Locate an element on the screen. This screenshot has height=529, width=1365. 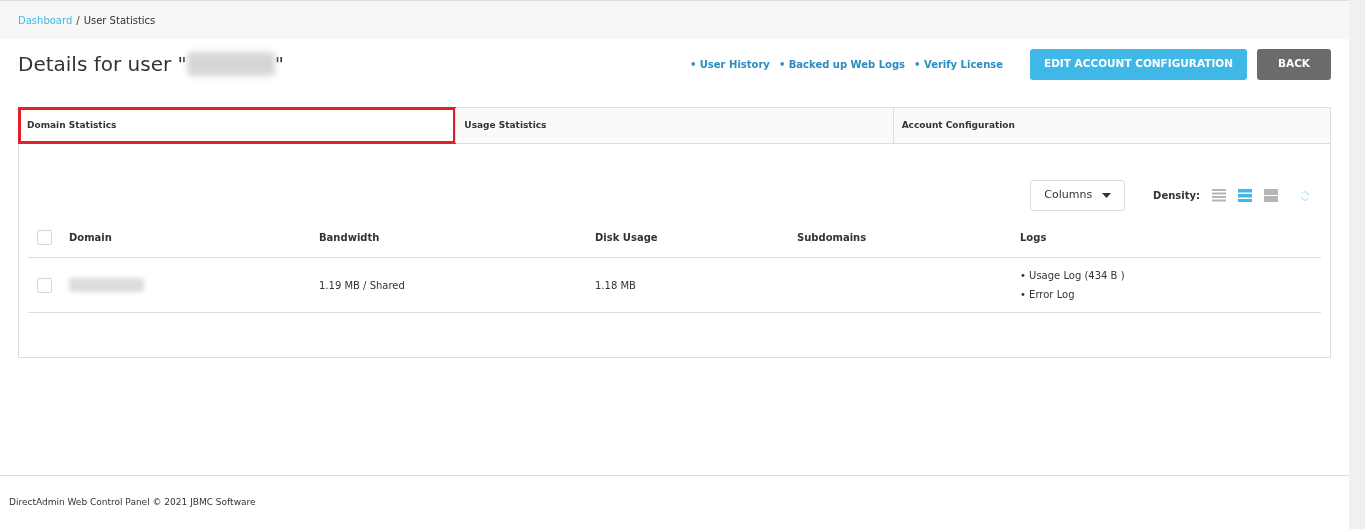
column-header: Bandwidth is located at coordinates (349, 237).